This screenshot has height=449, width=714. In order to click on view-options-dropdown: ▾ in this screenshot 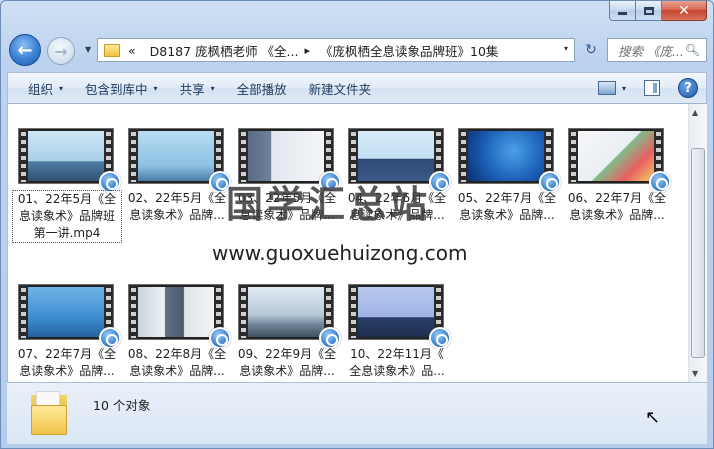, I will do `click(624, 88)`.